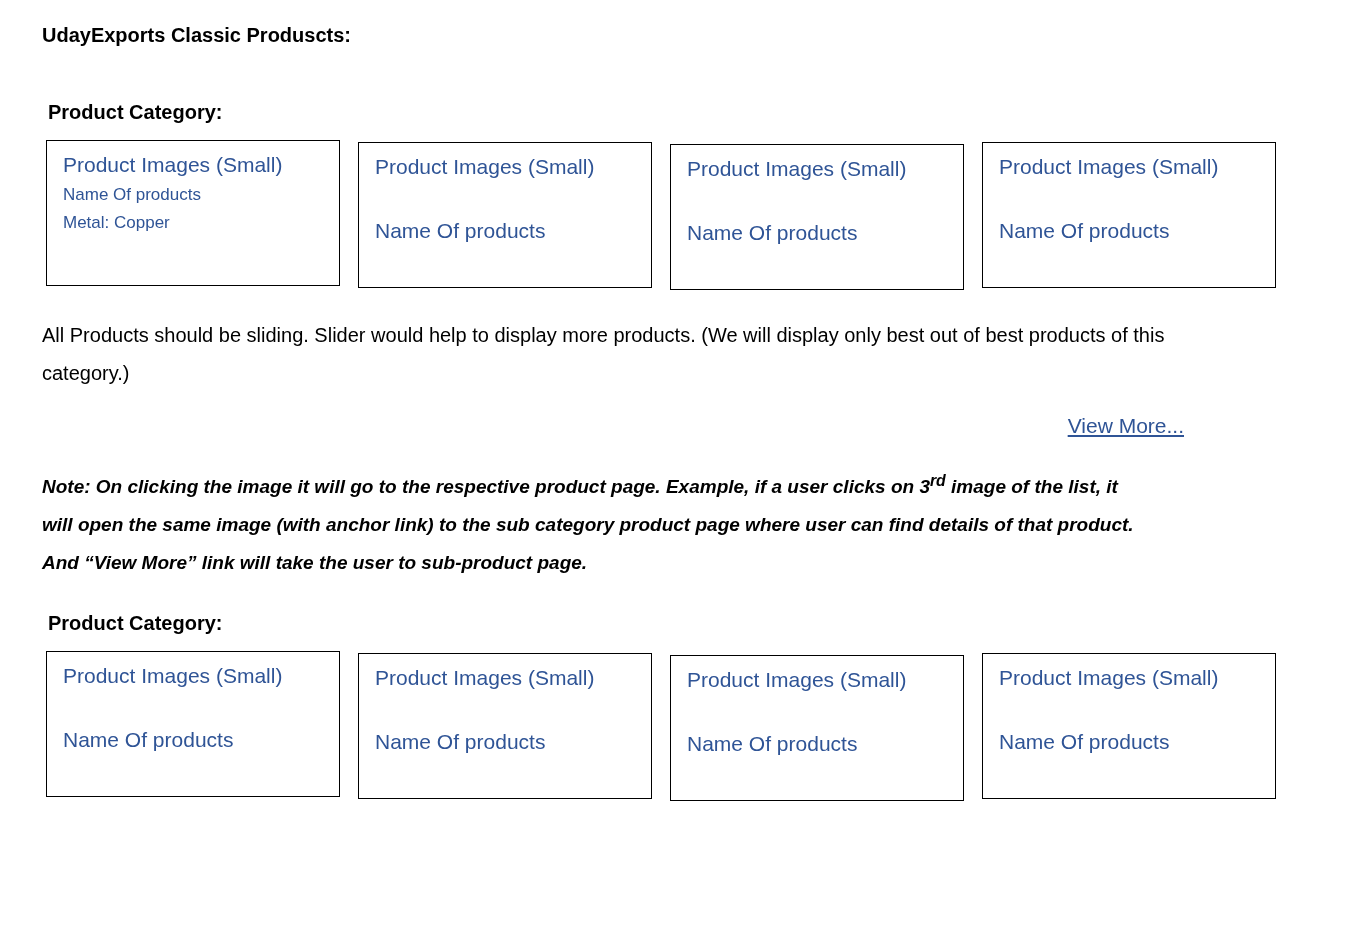 This screenshot has height=938, width=1351. I want to click on note-paragraph: Note: On clicking the image it will go to the respective product page. Example, if a user clicks on 3$^{rd}$ image of the list, it will open the same image (with anchor link) to the sub category product page where user can find details of that product. And “View More” link will take the user to sub-product page., so click(588, 523).